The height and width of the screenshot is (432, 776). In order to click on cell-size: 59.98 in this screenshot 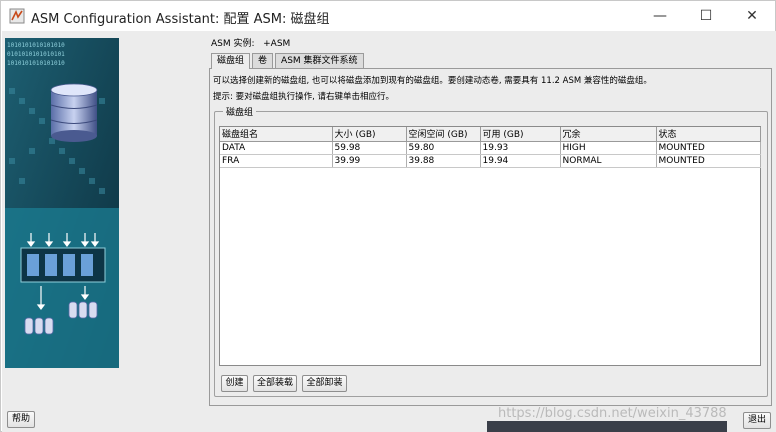, I will do `click(369, 148)`.